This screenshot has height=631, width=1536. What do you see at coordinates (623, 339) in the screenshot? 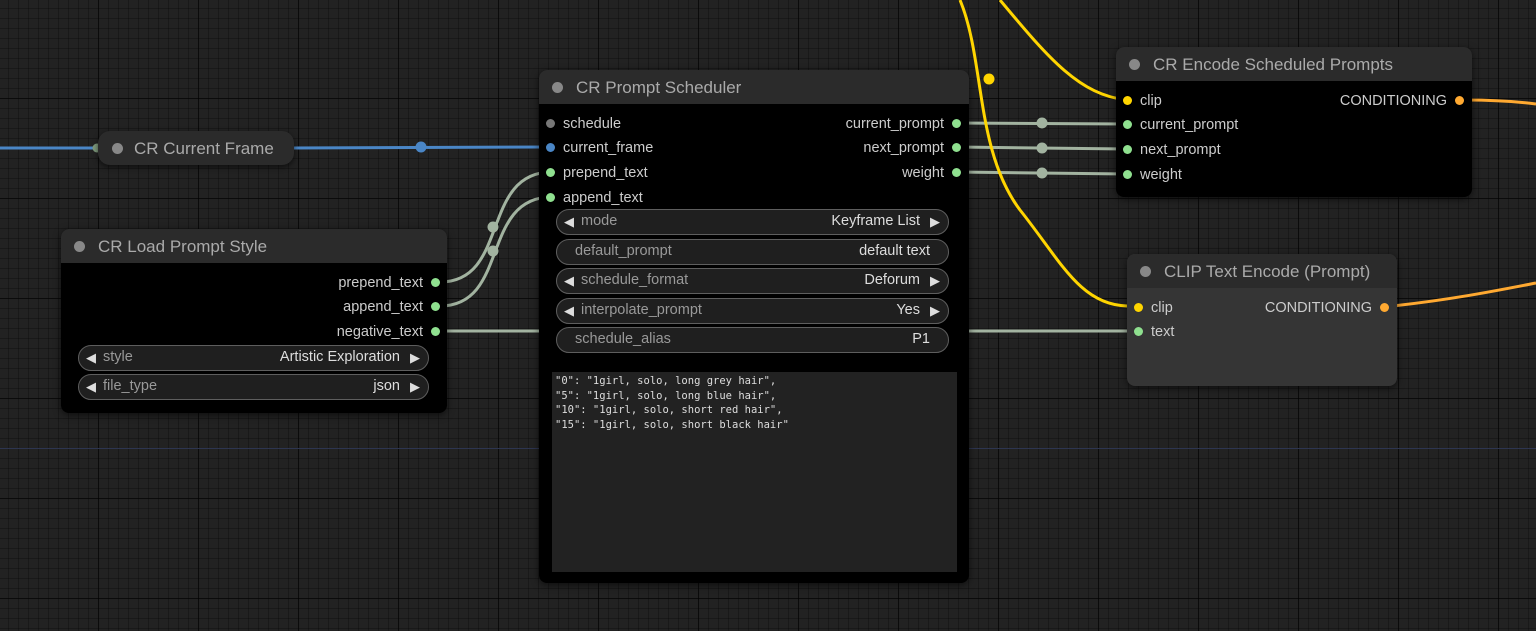
I see `widget-label: schedule_alias` at bounding box center [623, 339].